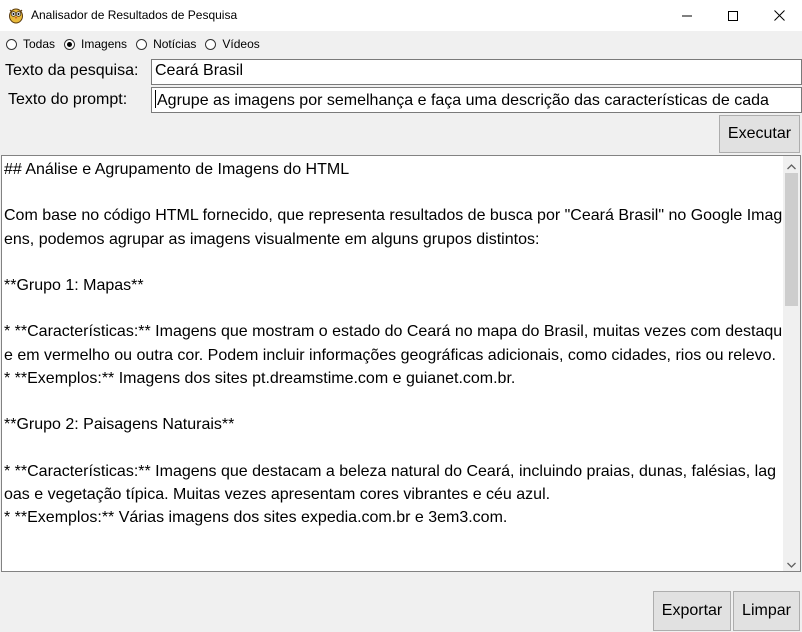 The width and height of the screenshot is (802, 632). I want to click on owl-app-icon, so click(16, 15).